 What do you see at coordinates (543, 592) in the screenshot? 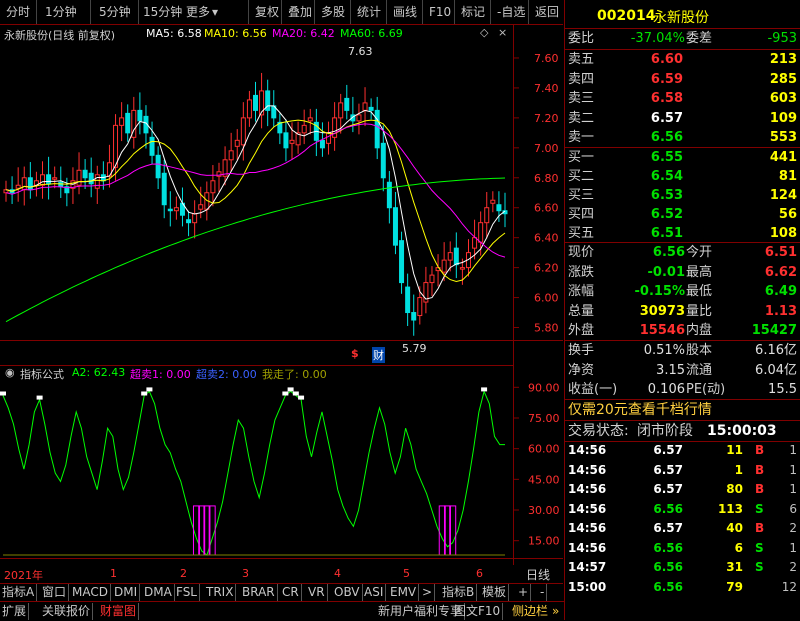
I see `zoom-out-button: -` at bounding box center [543, 592].